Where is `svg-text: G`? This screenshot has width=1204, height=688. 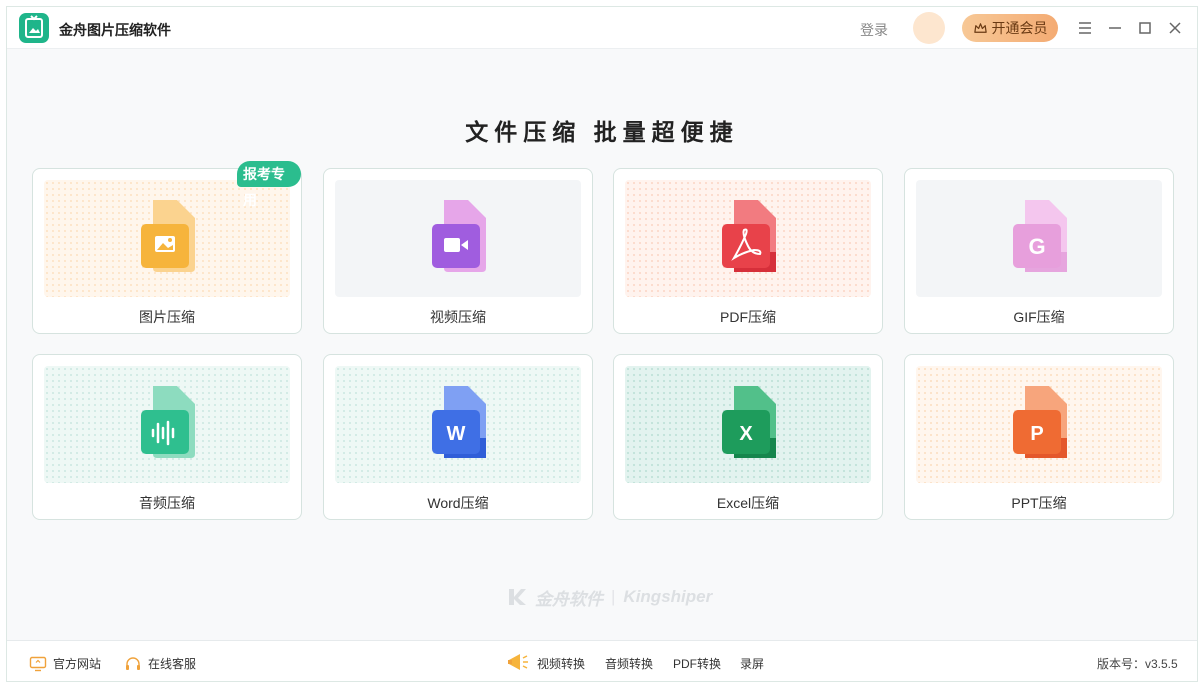
svg-text: G is located at coordinates (1036, 246).